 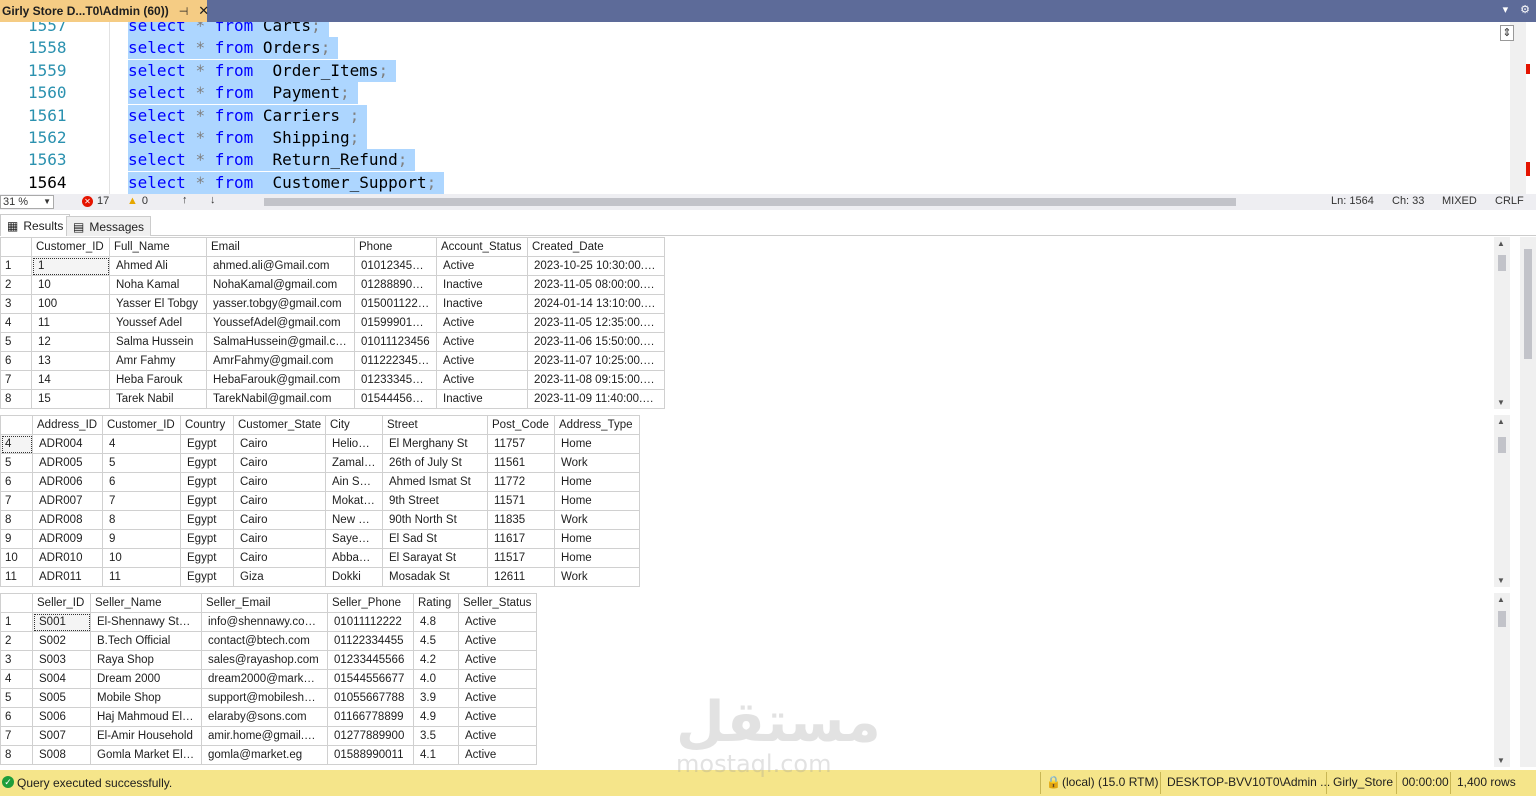 What do you see at coordinates (436, 679) in the screenshot?
I see `table-cell: 4.0` at bounding box center [436, 679].